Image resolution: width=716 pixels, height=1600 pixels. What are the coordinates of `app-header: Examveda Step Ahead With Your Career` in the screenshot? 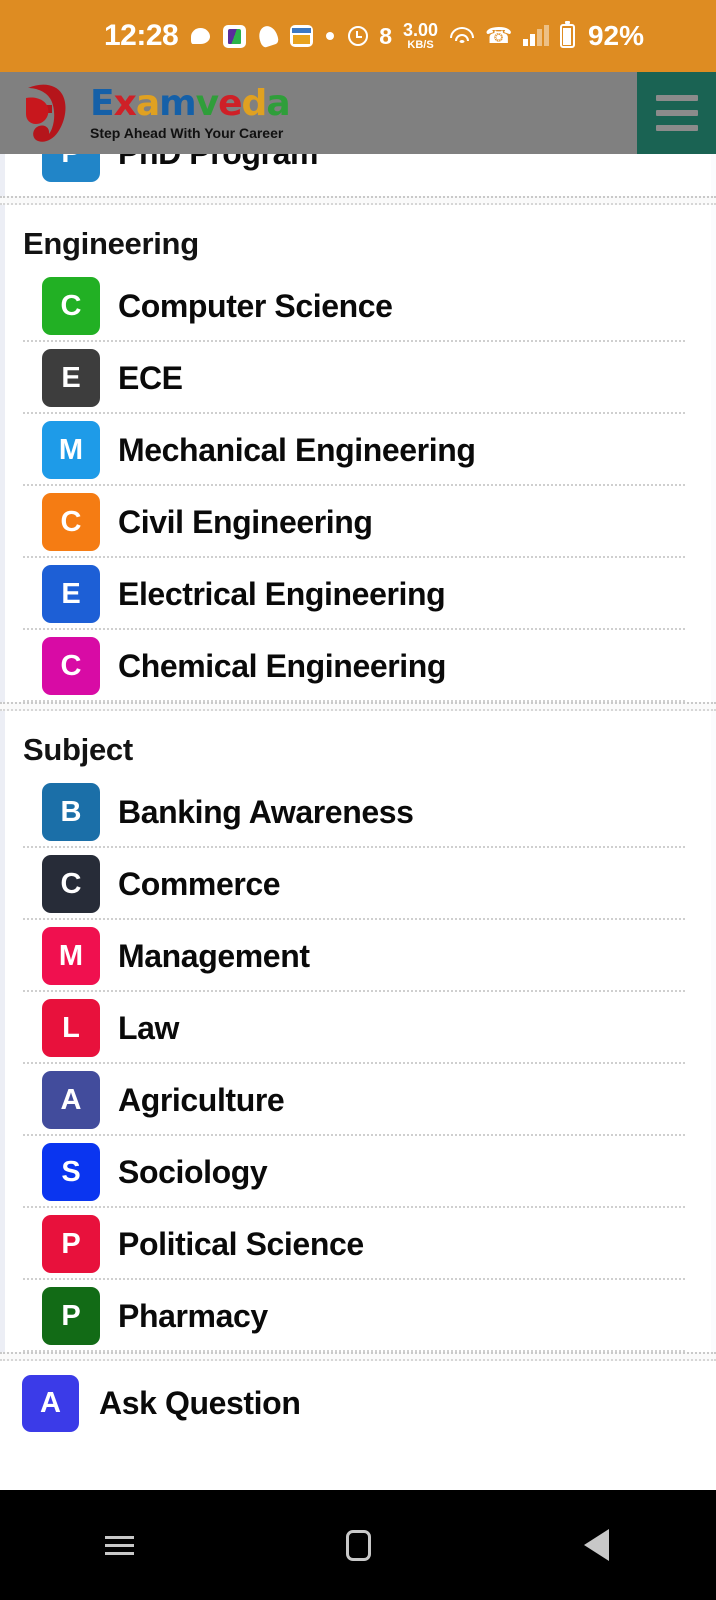 It's located at (358, 113).